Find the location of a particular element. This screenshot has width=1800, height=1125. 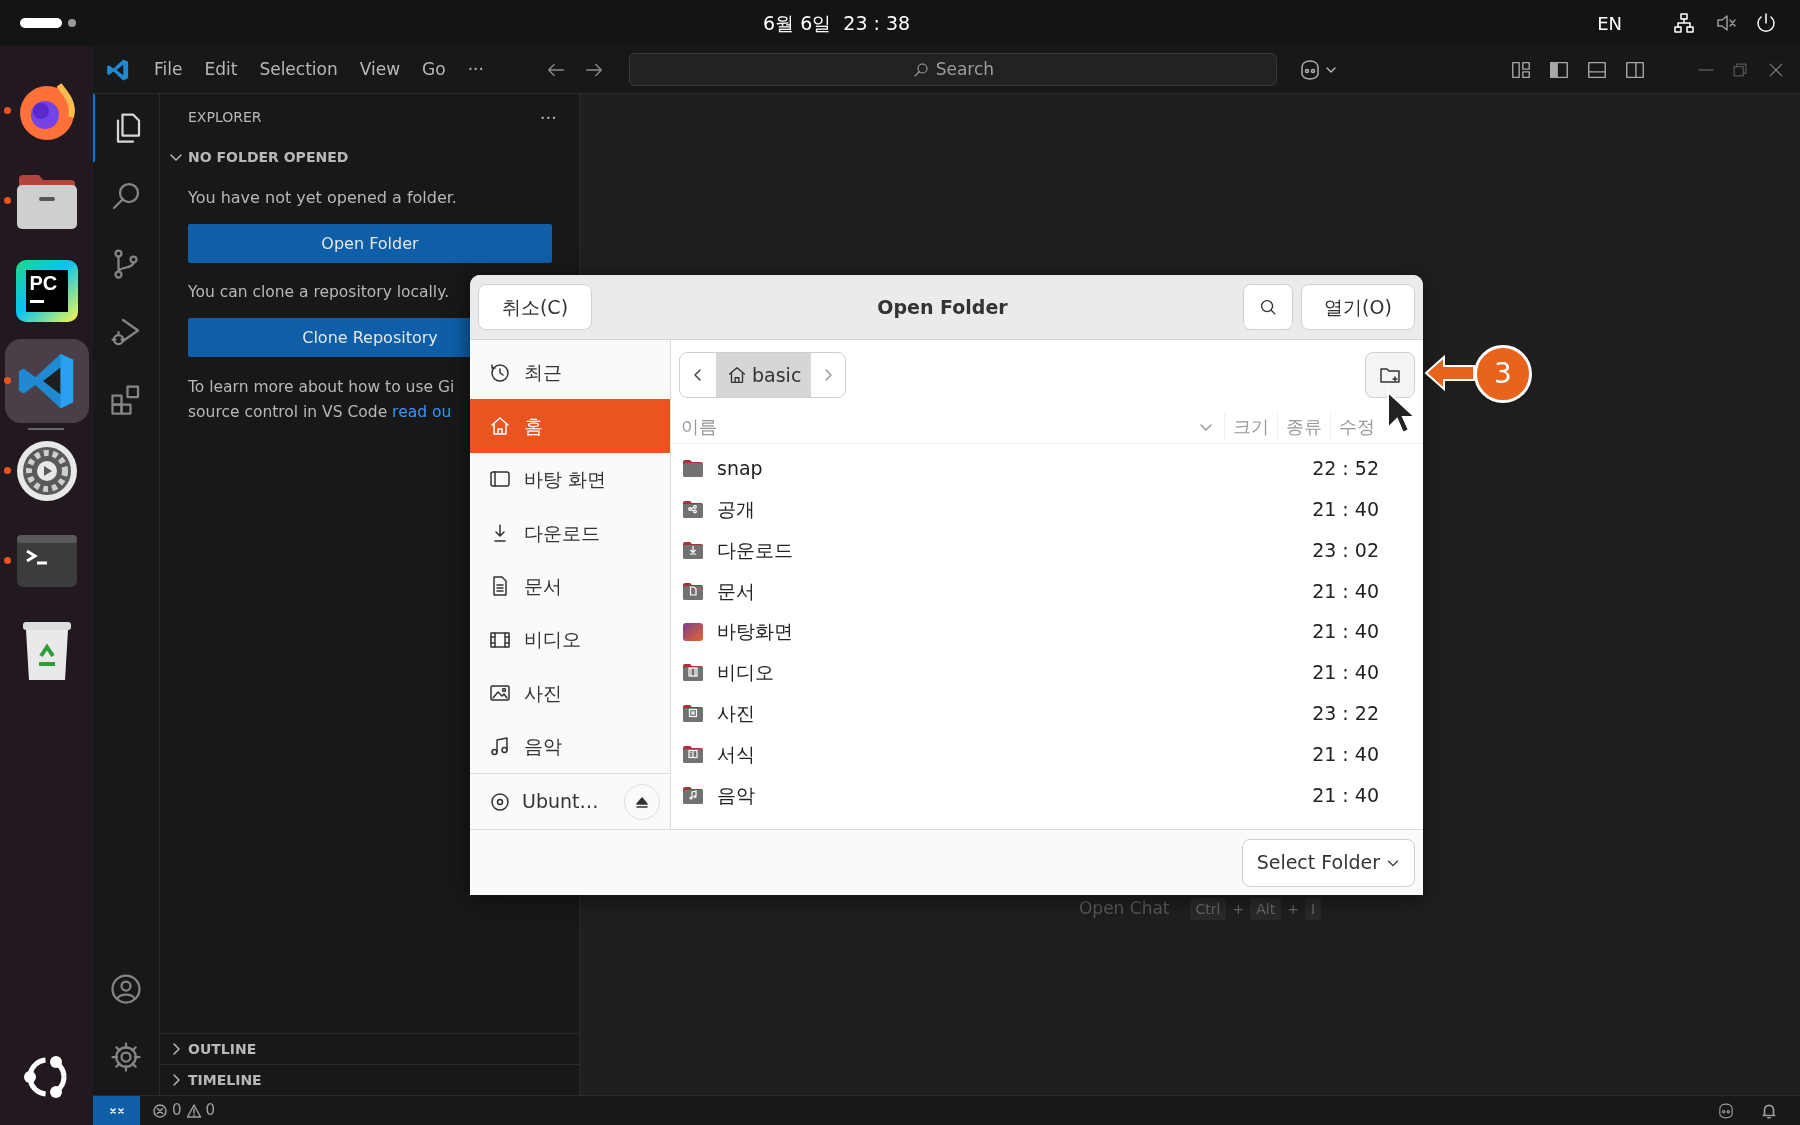

vscode-logo is located at coordinates (118, 69).